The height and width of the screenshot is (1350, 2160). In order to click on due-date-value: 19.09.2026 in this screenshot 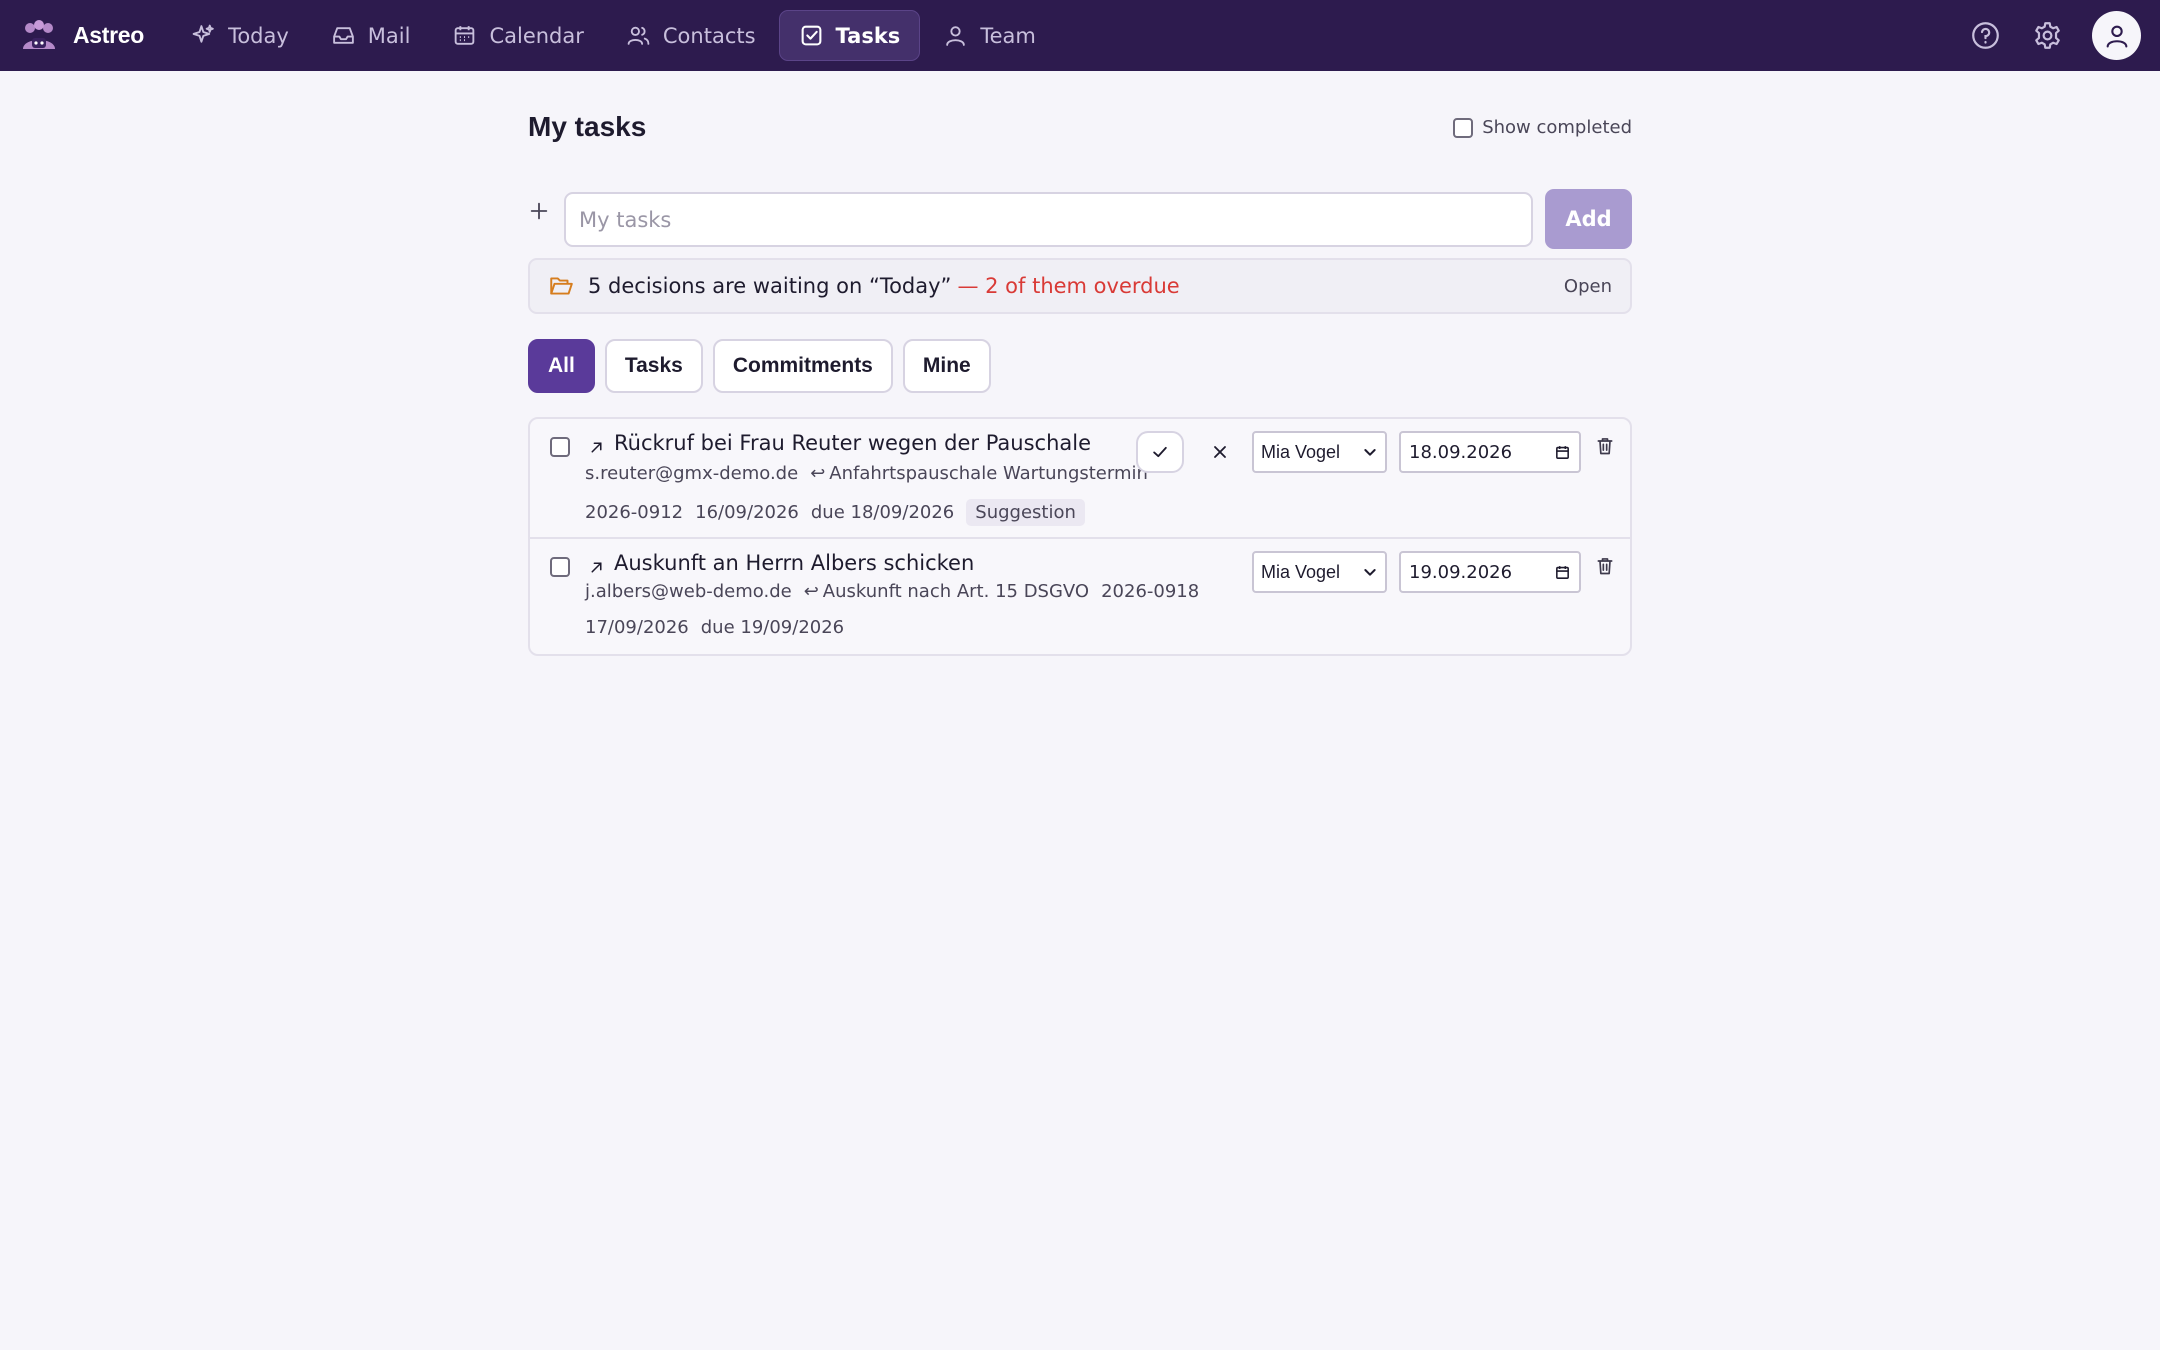, I will do `click(1461, 572)`.